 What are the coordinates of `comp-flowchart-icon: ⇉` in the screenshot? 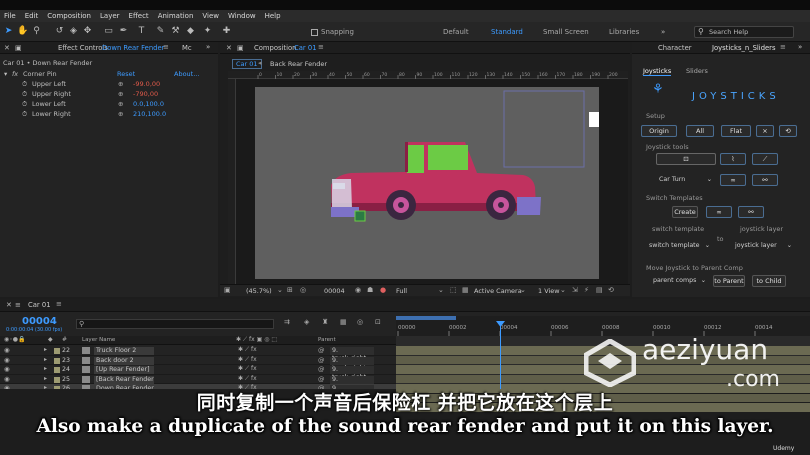 It's located at (287, 322).